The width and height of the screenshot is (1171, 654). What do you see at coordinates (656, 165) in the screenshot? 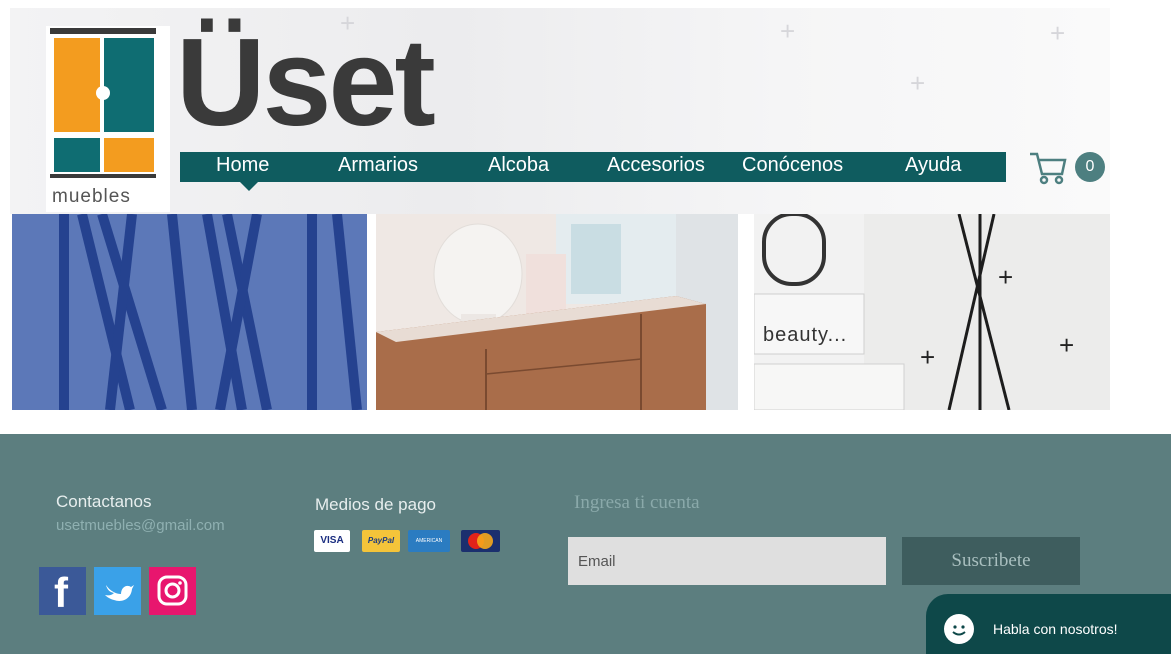
I see `nav-item-accesorios: Accesorios` at bounding box center [656, 165].